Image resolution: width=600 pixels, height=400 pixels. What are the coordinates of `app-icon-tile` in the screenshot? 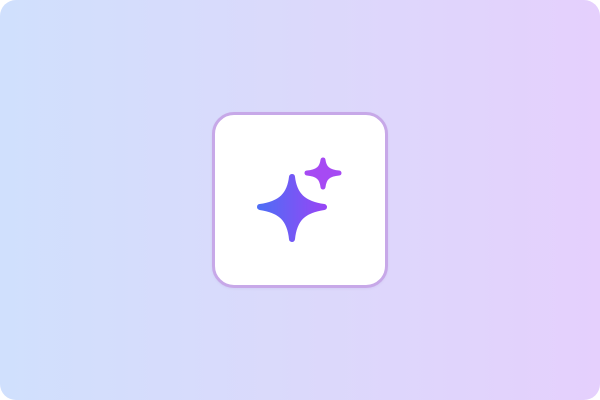 It's located at (300, 200).